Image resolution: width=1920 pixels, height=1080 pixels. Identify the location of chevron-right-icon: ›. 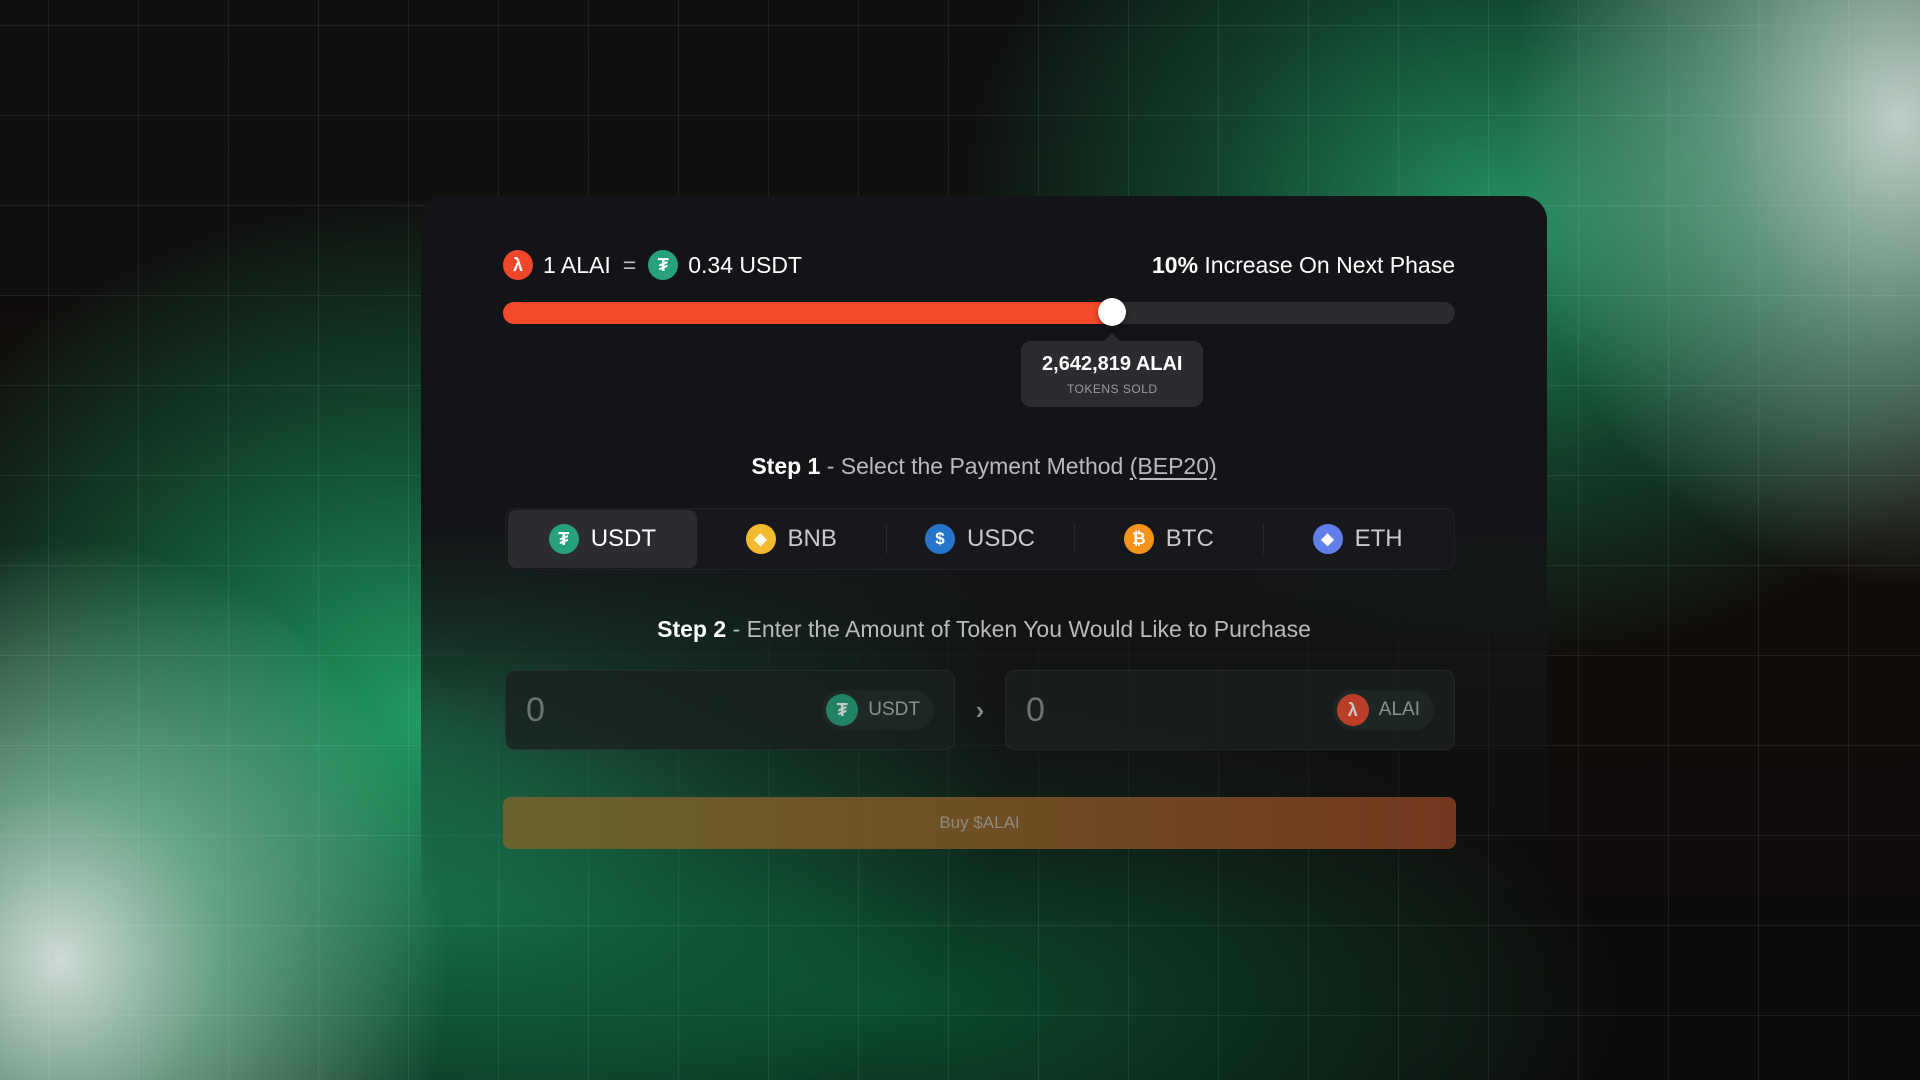
(980, 709).